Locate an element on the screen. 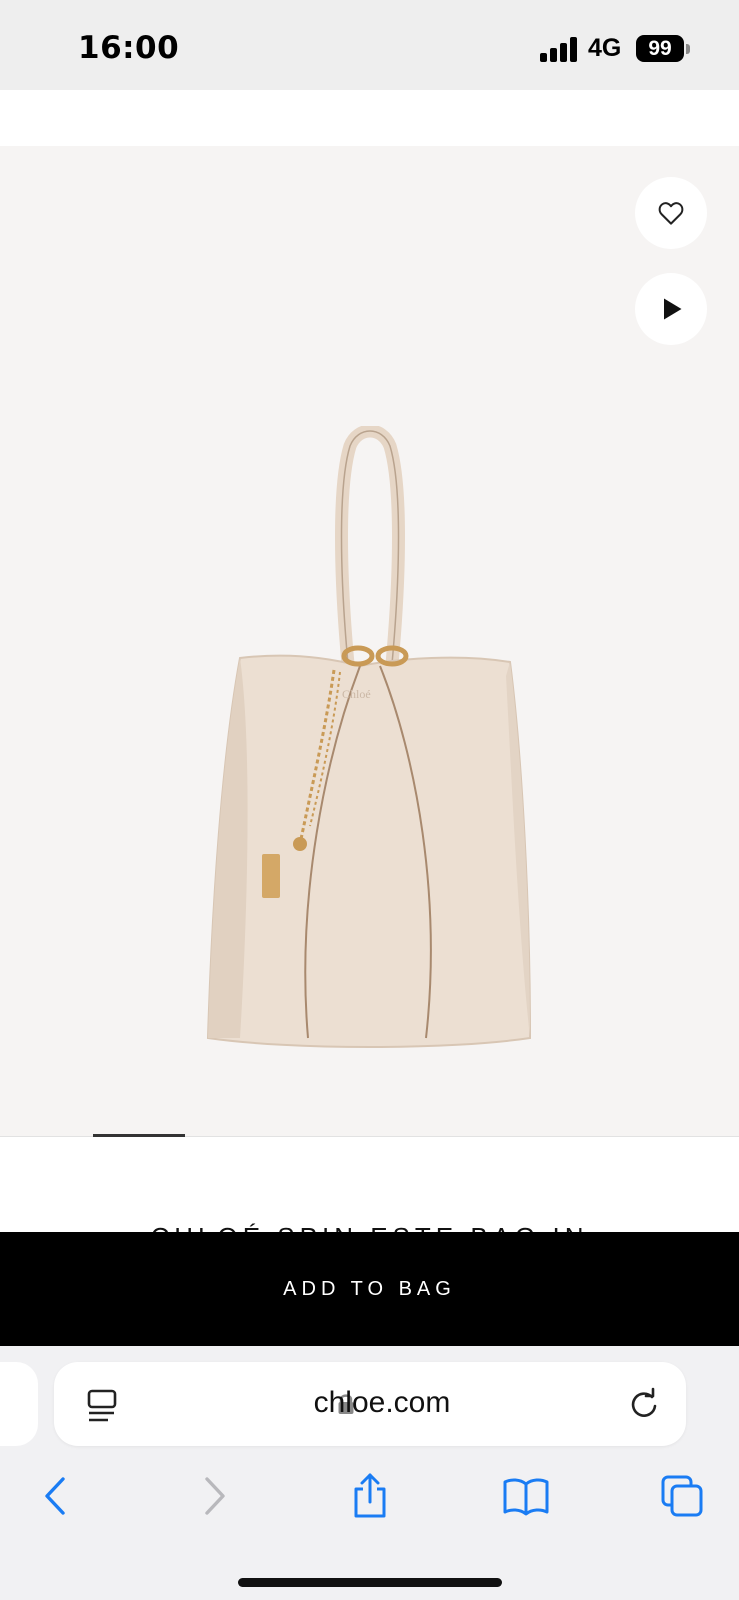 The image size is (739, 1600). bookmarks-icon is located at coordinates (526, 1497).